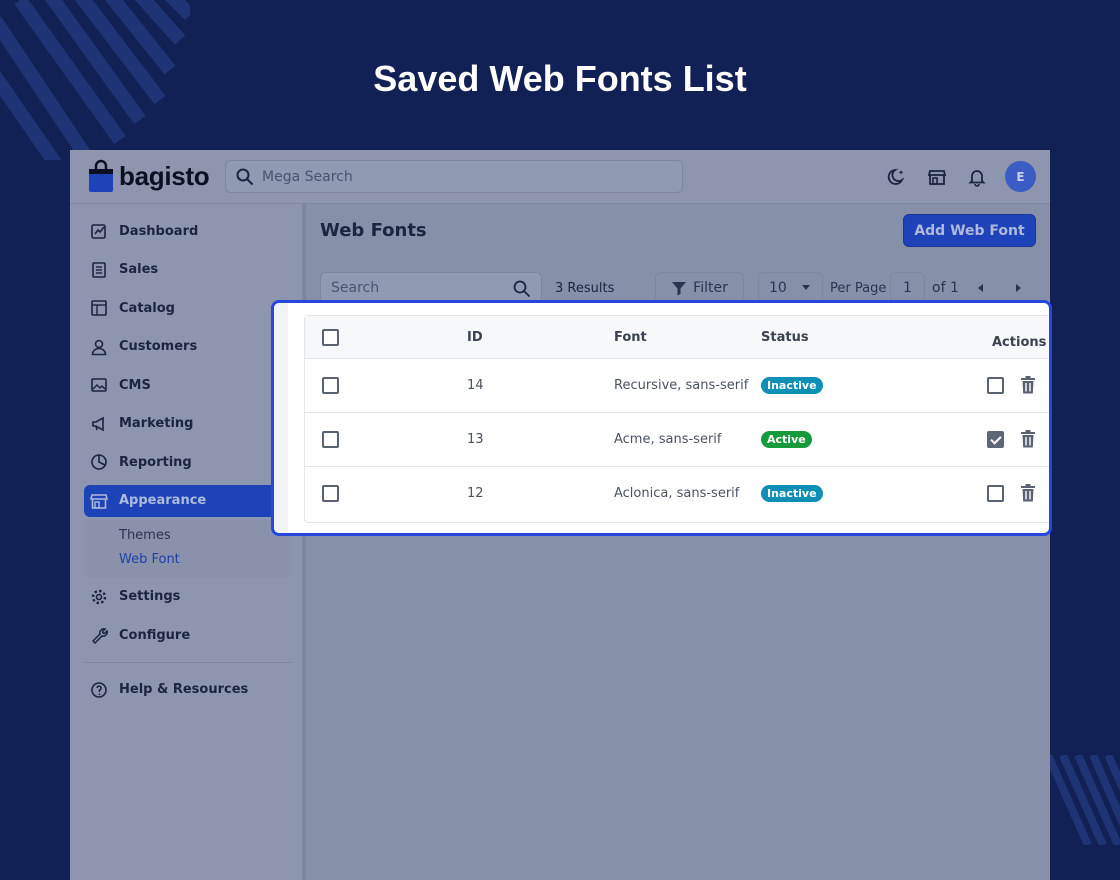  I want to click on sidebar-item-label: Customers, so click(158, 347).